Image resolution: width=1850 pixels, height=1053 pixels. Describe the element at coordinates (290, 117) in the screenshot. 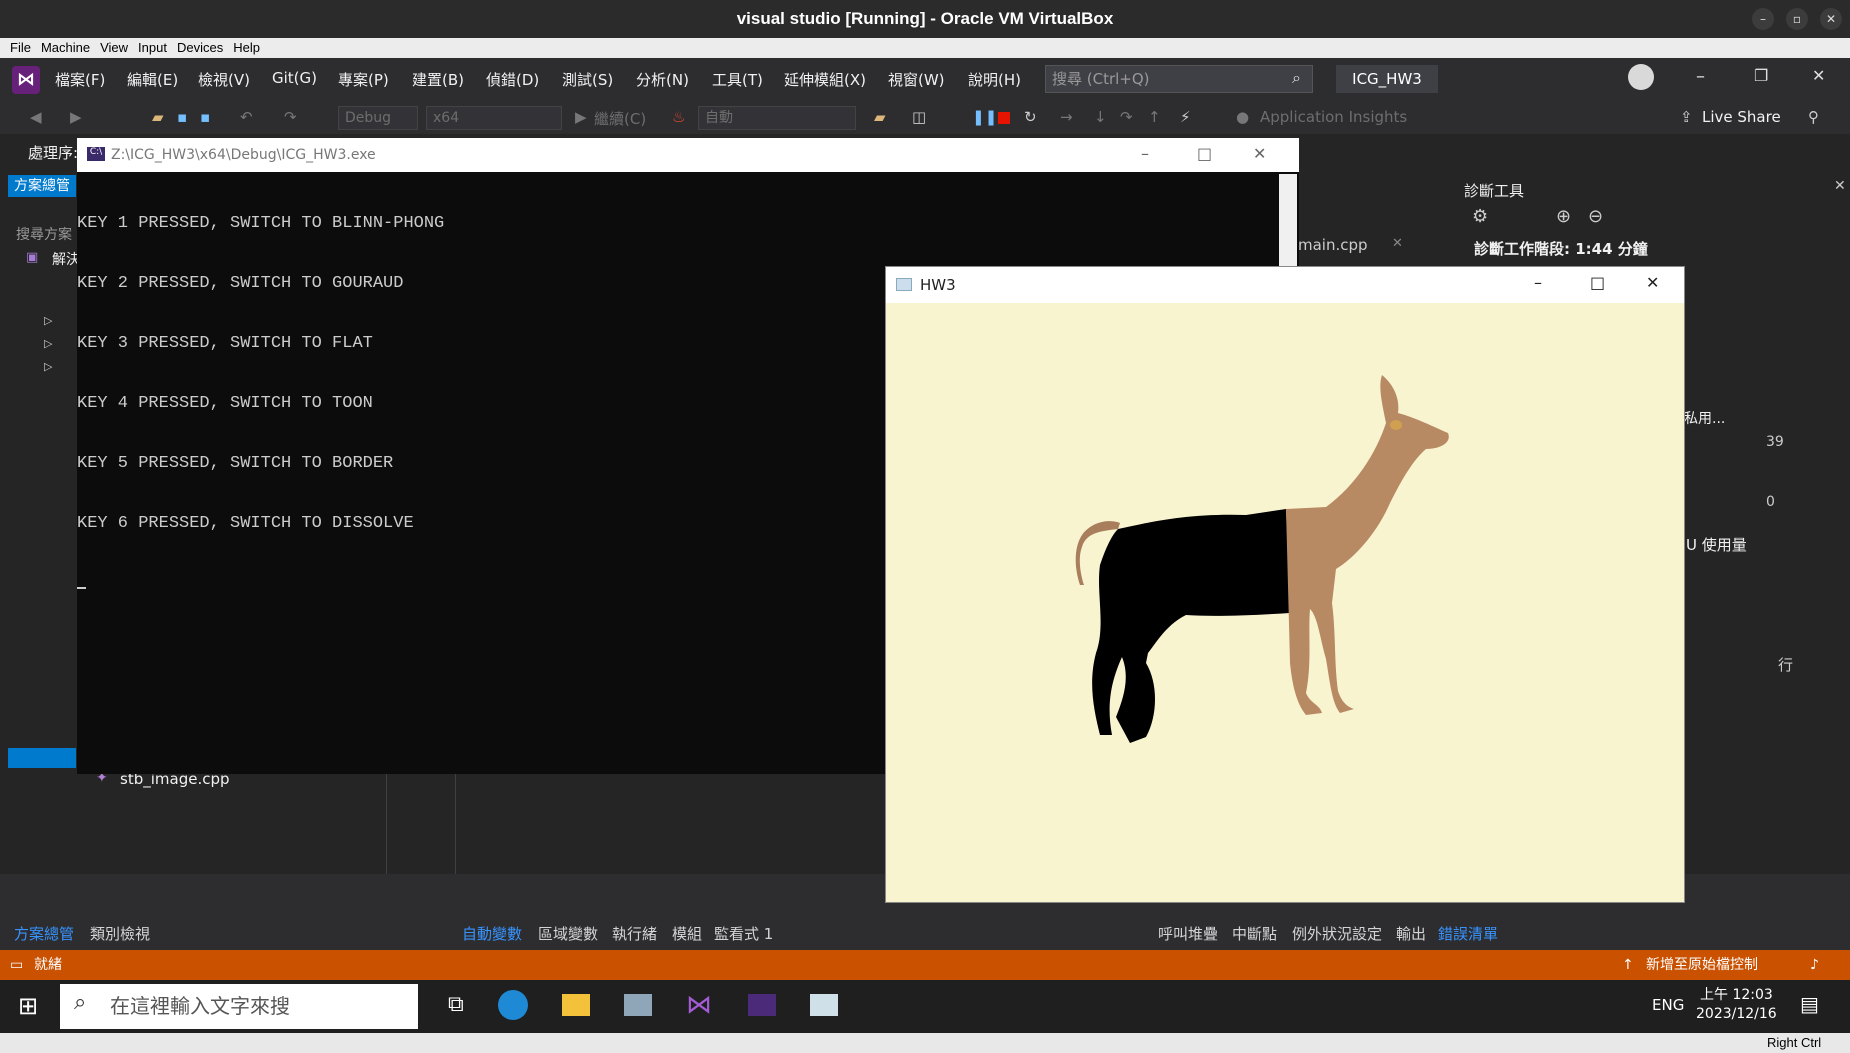

I see `redo-icon: ↷` at that location.